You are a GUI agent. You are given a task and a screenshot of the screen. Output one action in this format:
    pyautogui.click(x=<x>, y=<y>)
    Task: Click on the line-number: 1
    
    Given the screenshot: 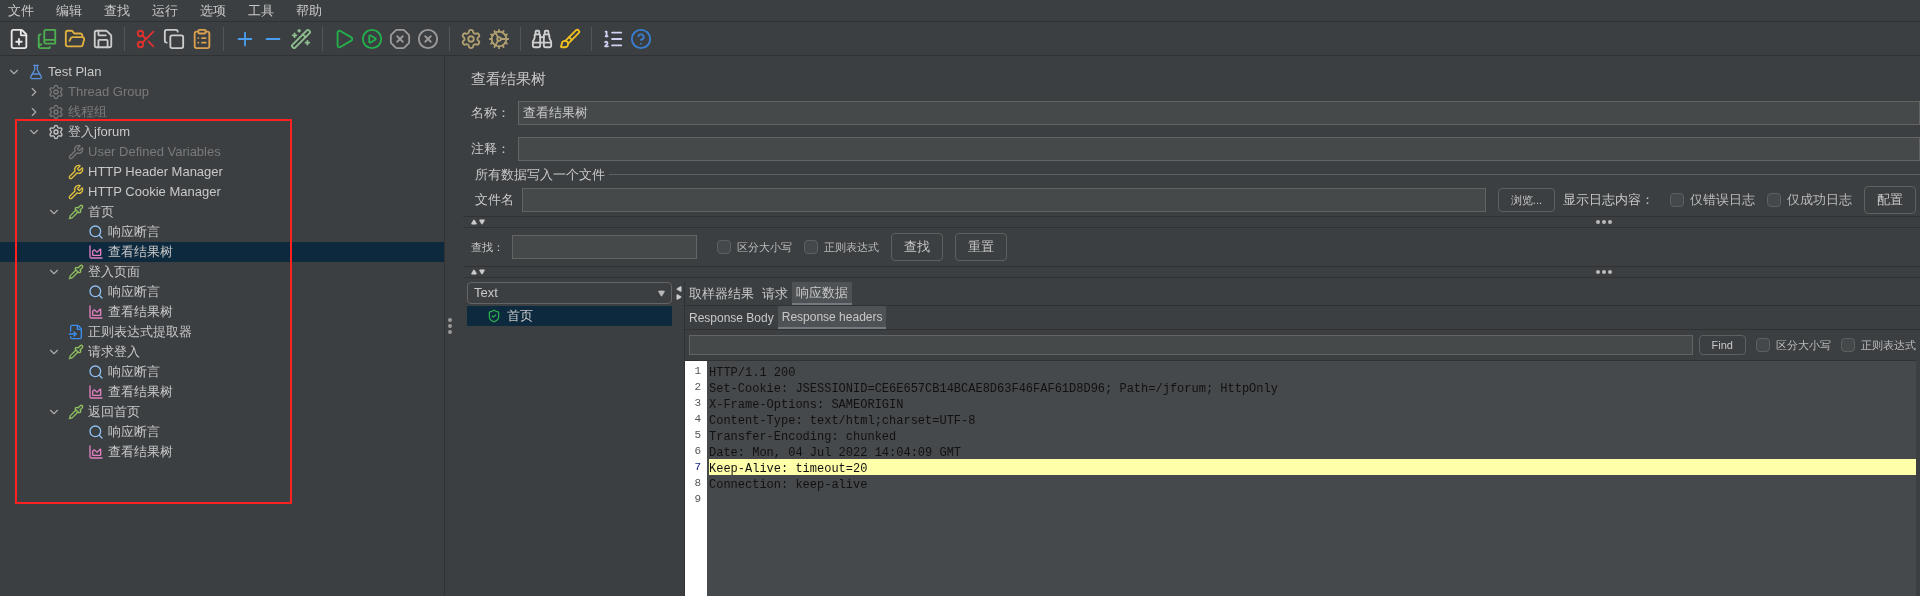 What is the action you would take?
    pyautogui.click(x=697, y=371)
    